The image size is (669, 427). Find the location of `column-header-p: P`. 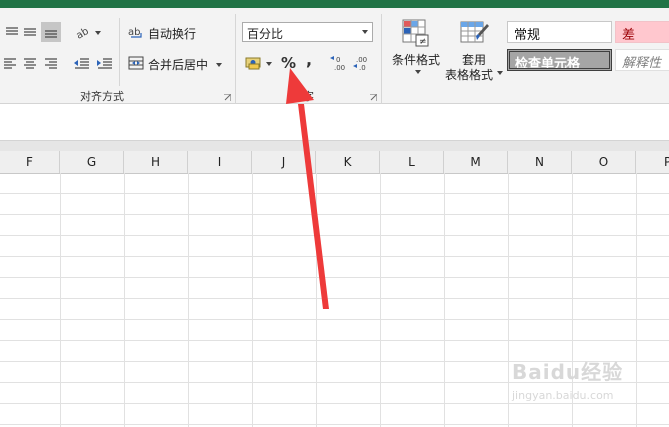

column-header-p: P is located at coordinates (652, 162).